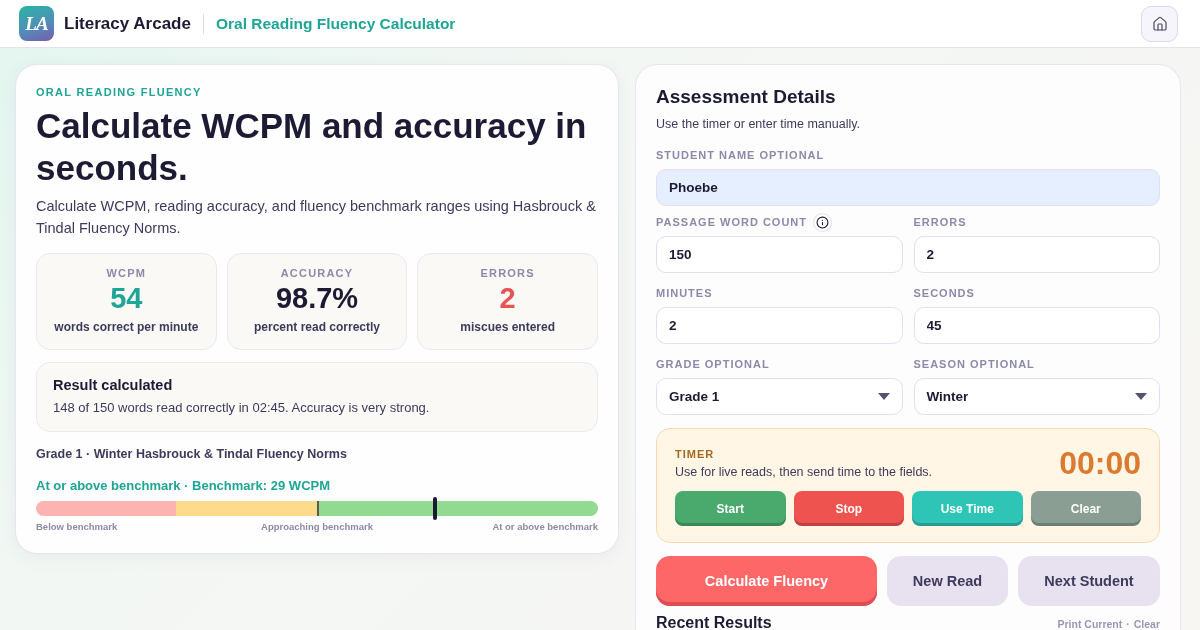 This screenshot has height=630, width=1200. Describe the element at coordinates (544, 526) in the screenshot. I see `zone-label: At or above benchmark` at that location.